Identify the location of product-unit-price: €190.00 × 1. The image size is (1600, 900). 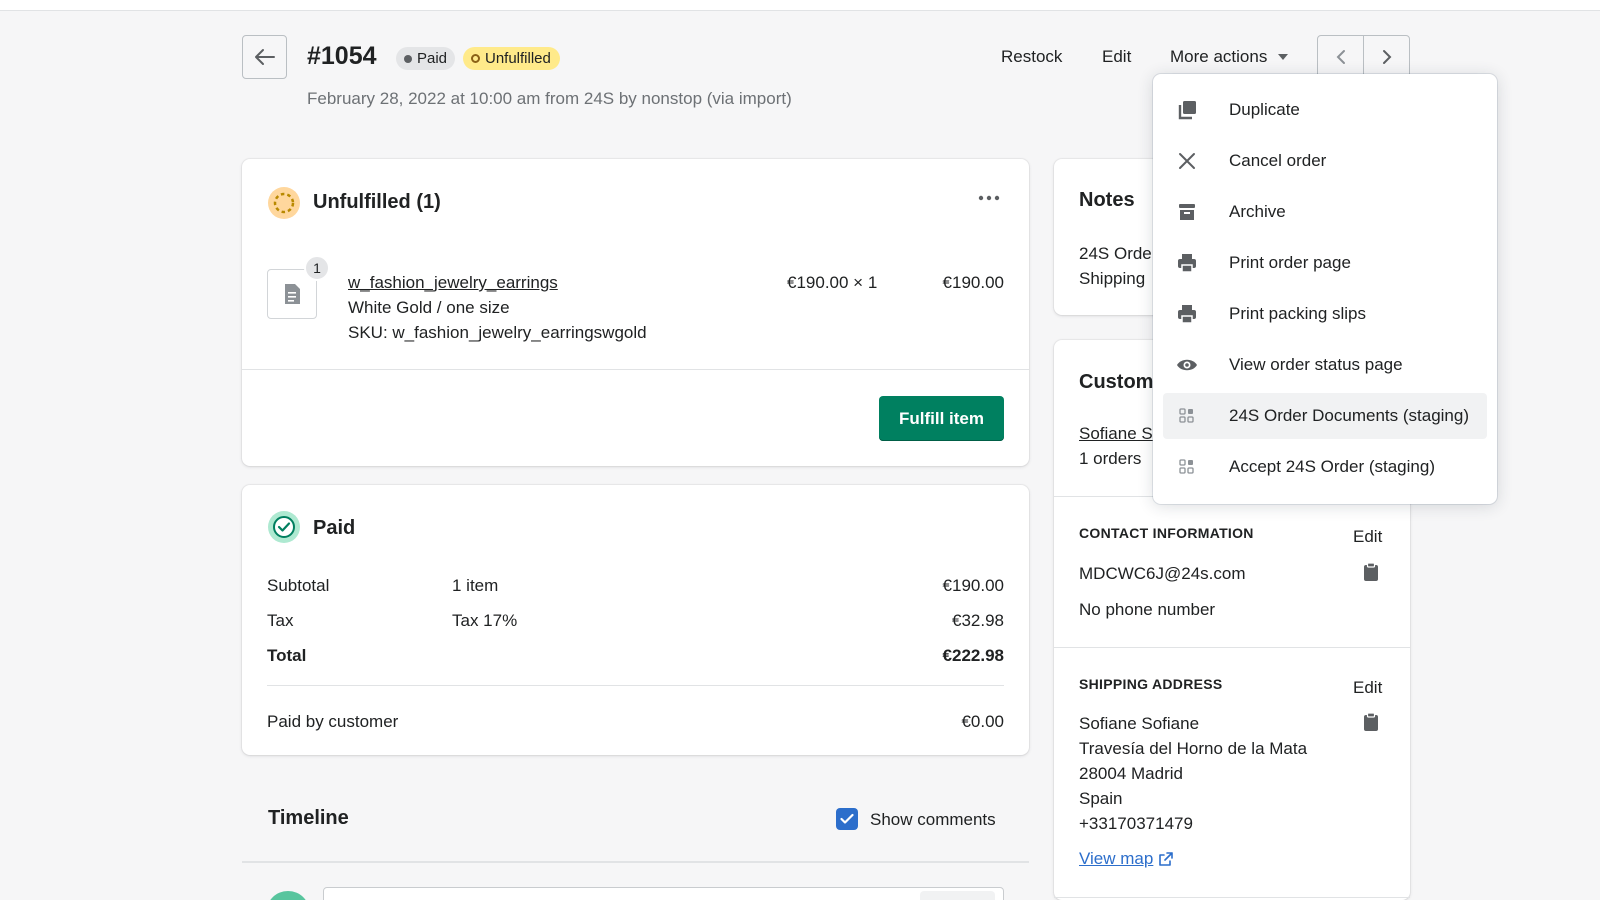
(832, 282).